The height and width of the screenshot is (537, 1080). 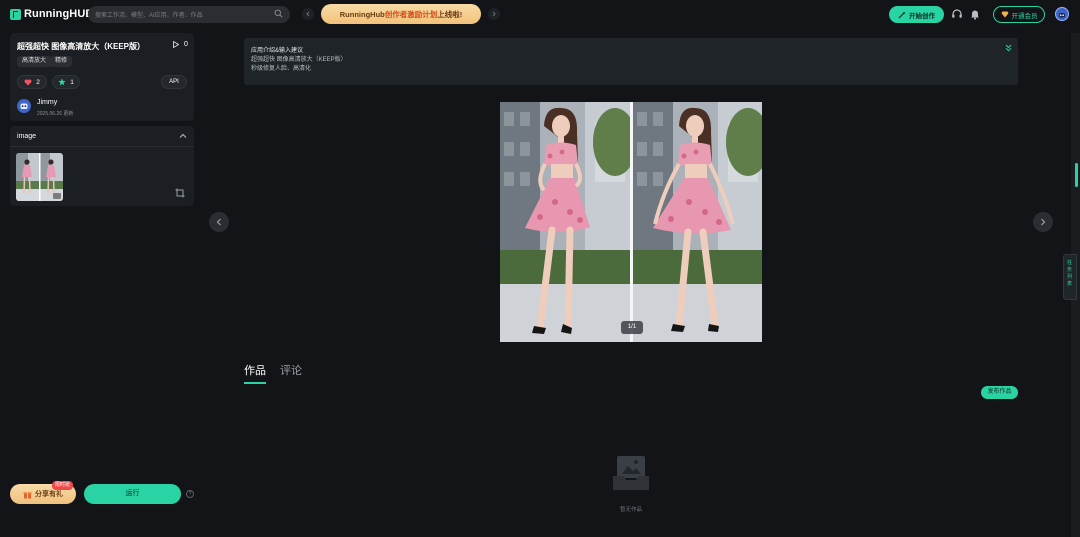 I want to click on promo-next-button, so click(x=494, y=14).